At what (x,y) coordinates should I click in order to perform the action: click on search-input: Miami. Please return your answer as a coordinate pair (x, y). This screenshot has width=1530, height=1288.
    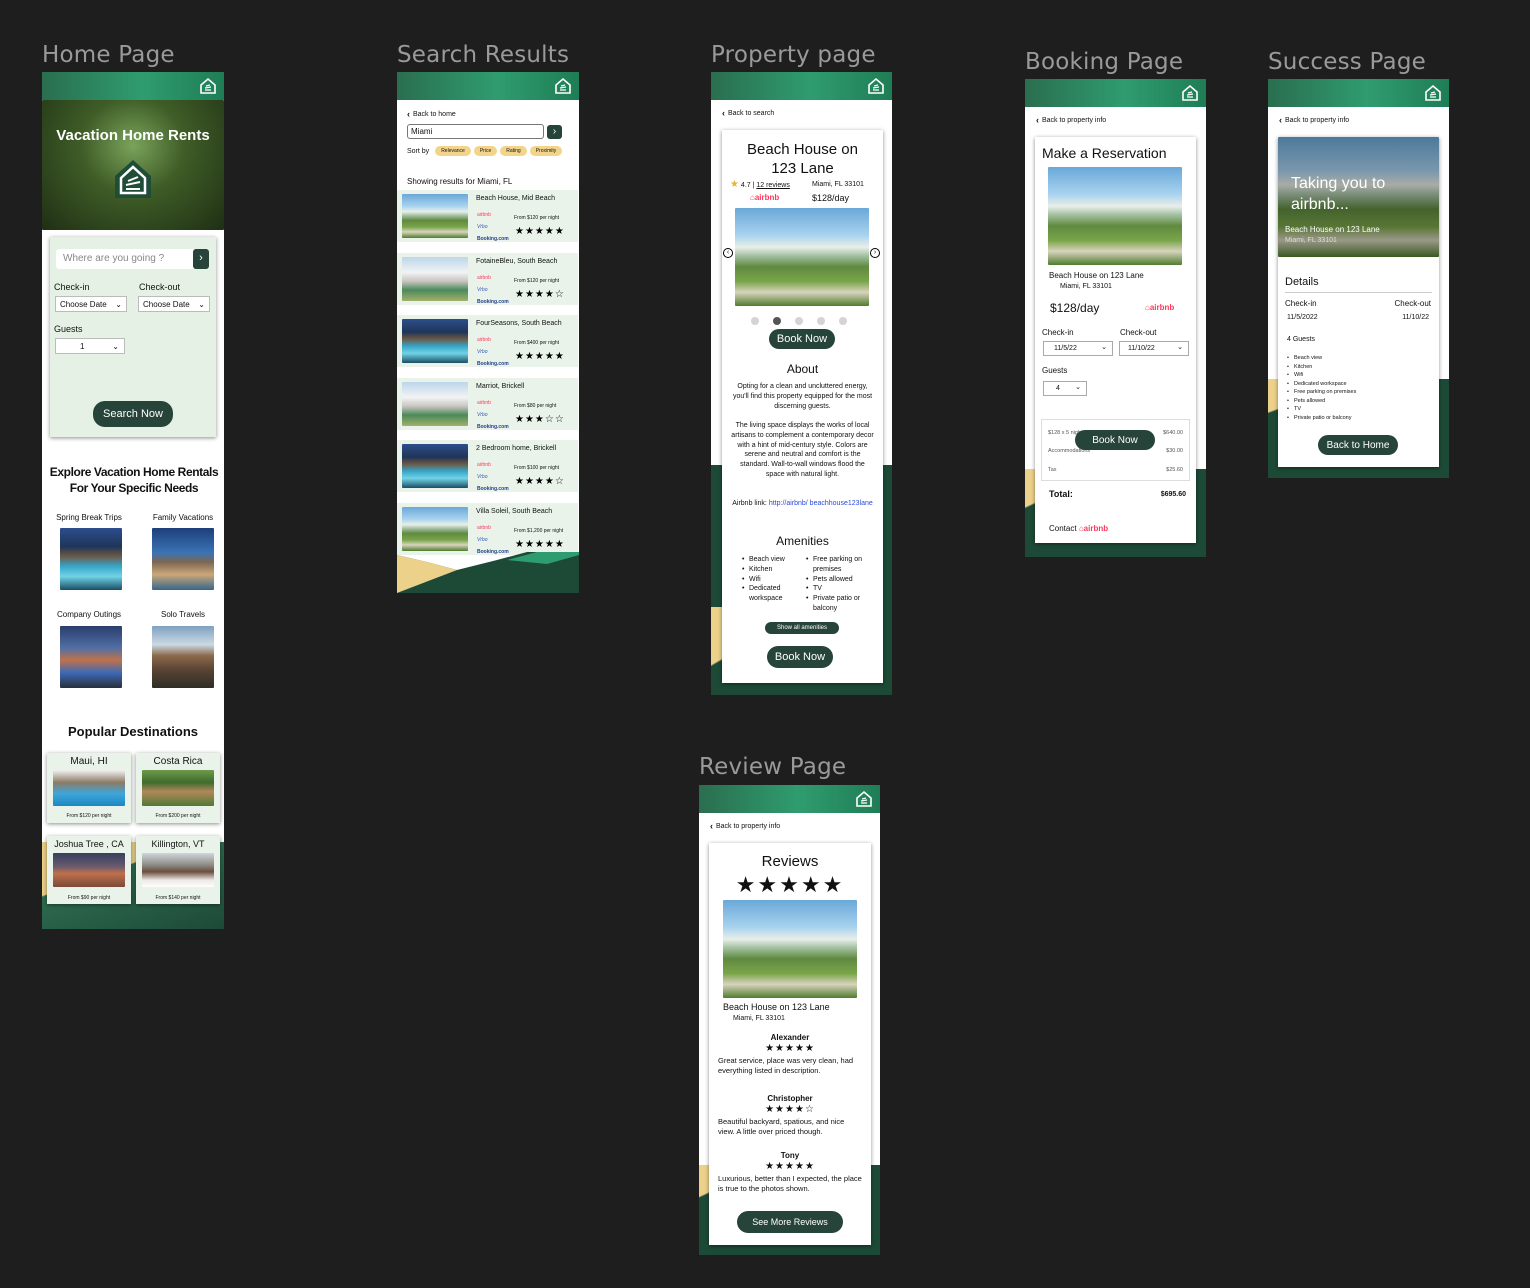
    Looking at the image, I should click on (475, 131).